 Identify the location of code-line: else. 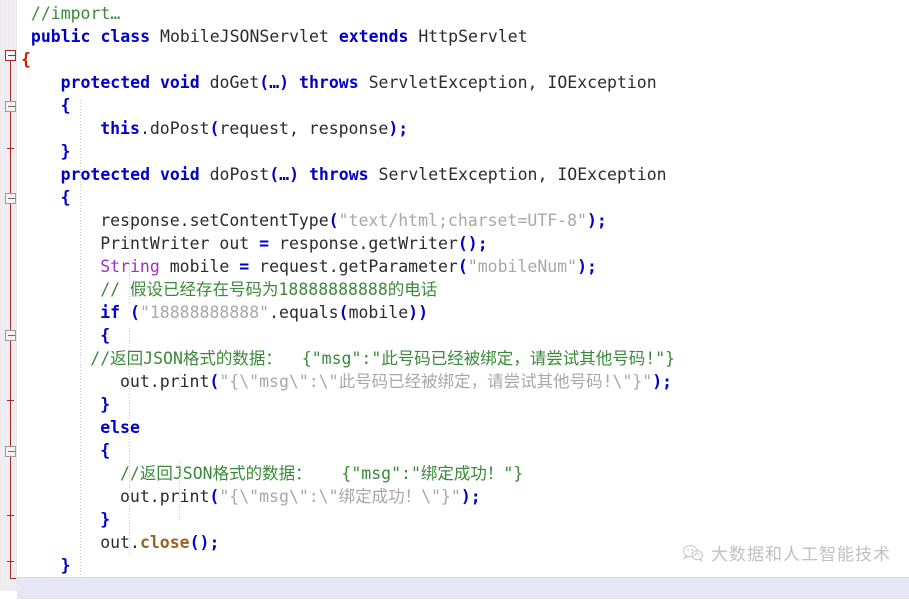
(120, 427).